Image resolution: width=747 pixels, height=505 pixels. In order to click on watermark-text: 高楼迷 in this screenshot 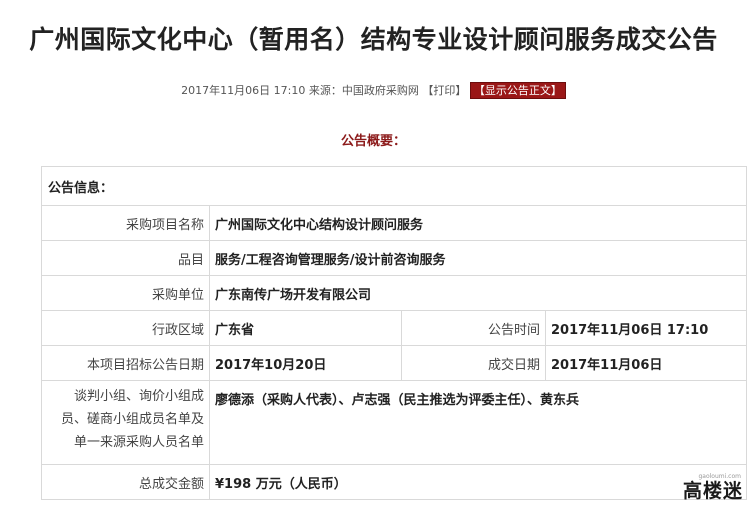, I will do `click(712, 491)`.